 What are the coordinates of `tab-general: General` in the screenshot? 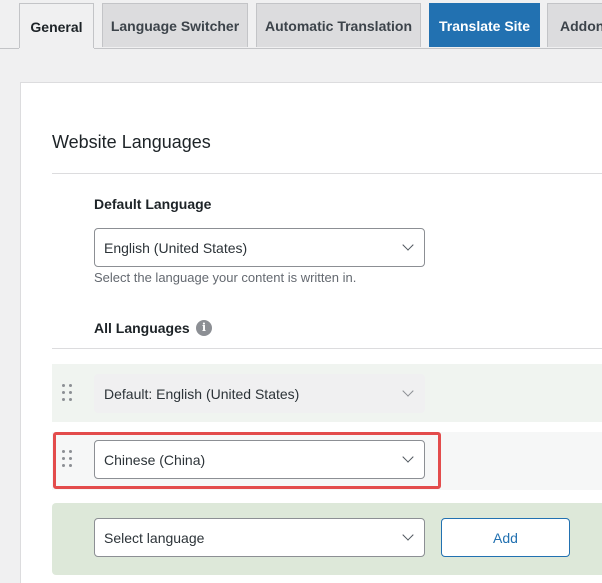 It's located at (56, 26).